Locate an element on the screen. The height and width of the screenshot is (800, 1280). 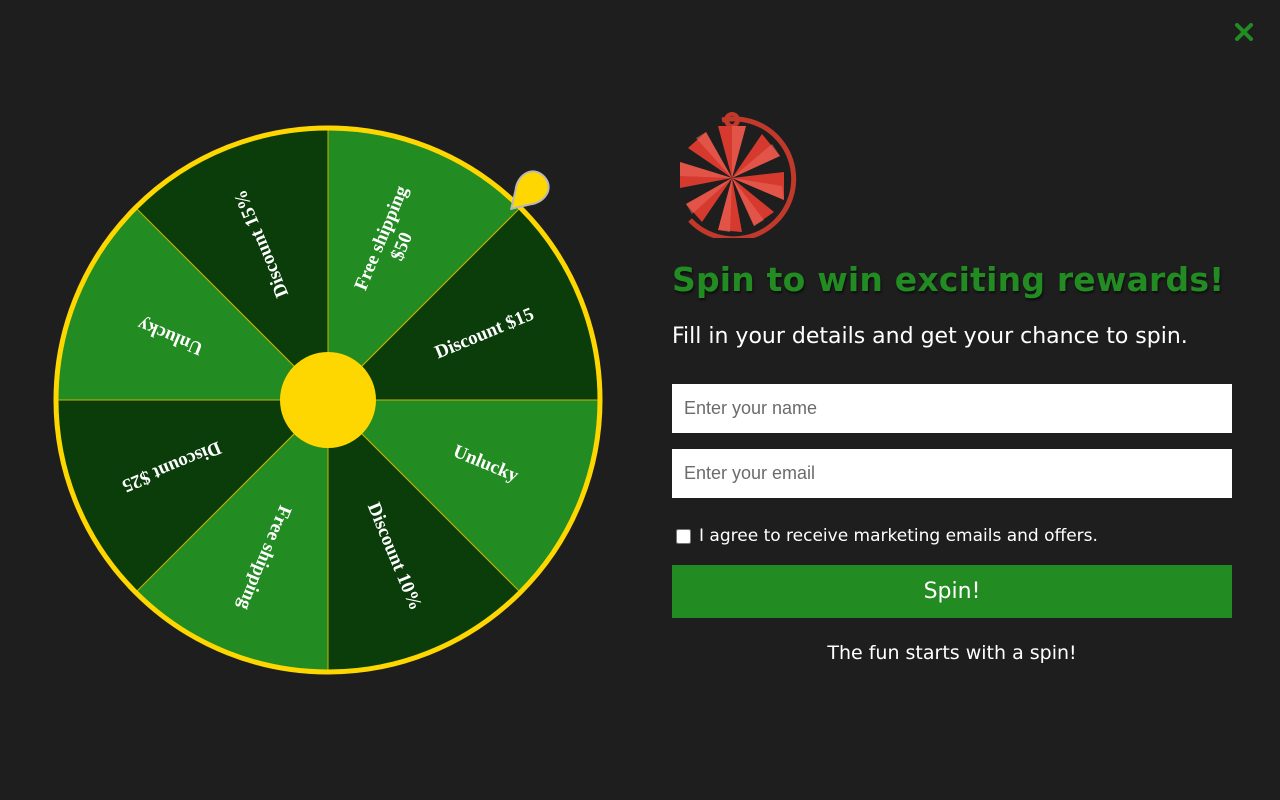
email-input is located at coordinates (952, 473).